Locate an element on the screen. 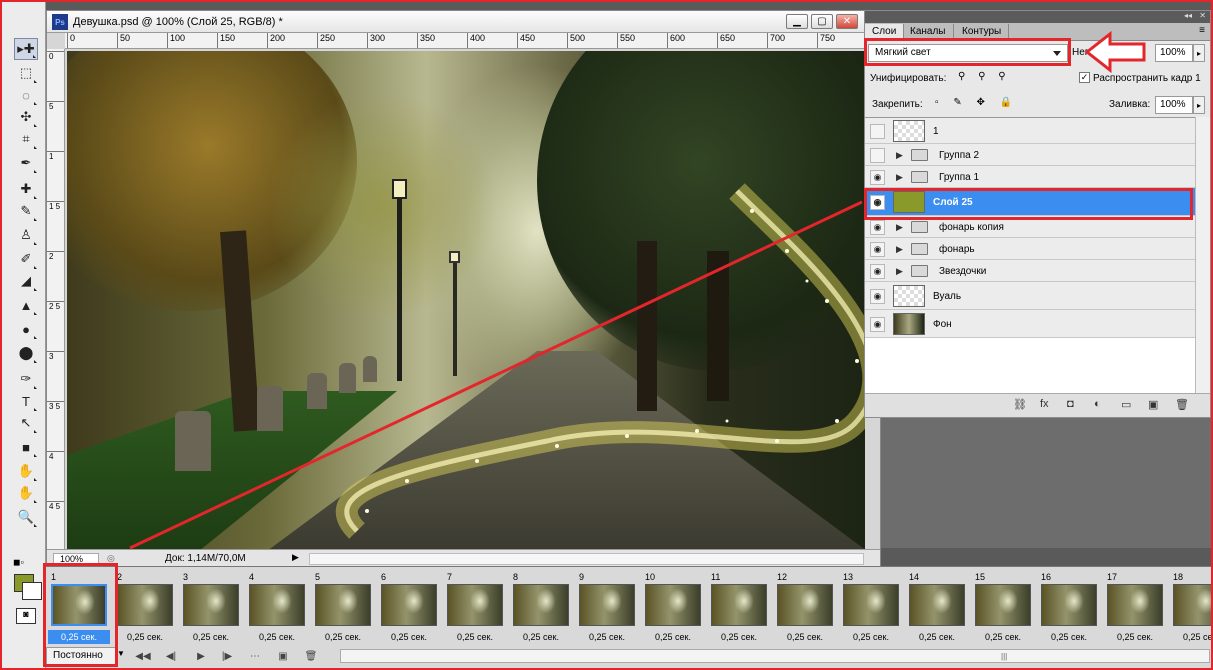 This screenshot has height=670, width=1213. close-panel-icon: ✕ is located at coordinates (1202, 15).